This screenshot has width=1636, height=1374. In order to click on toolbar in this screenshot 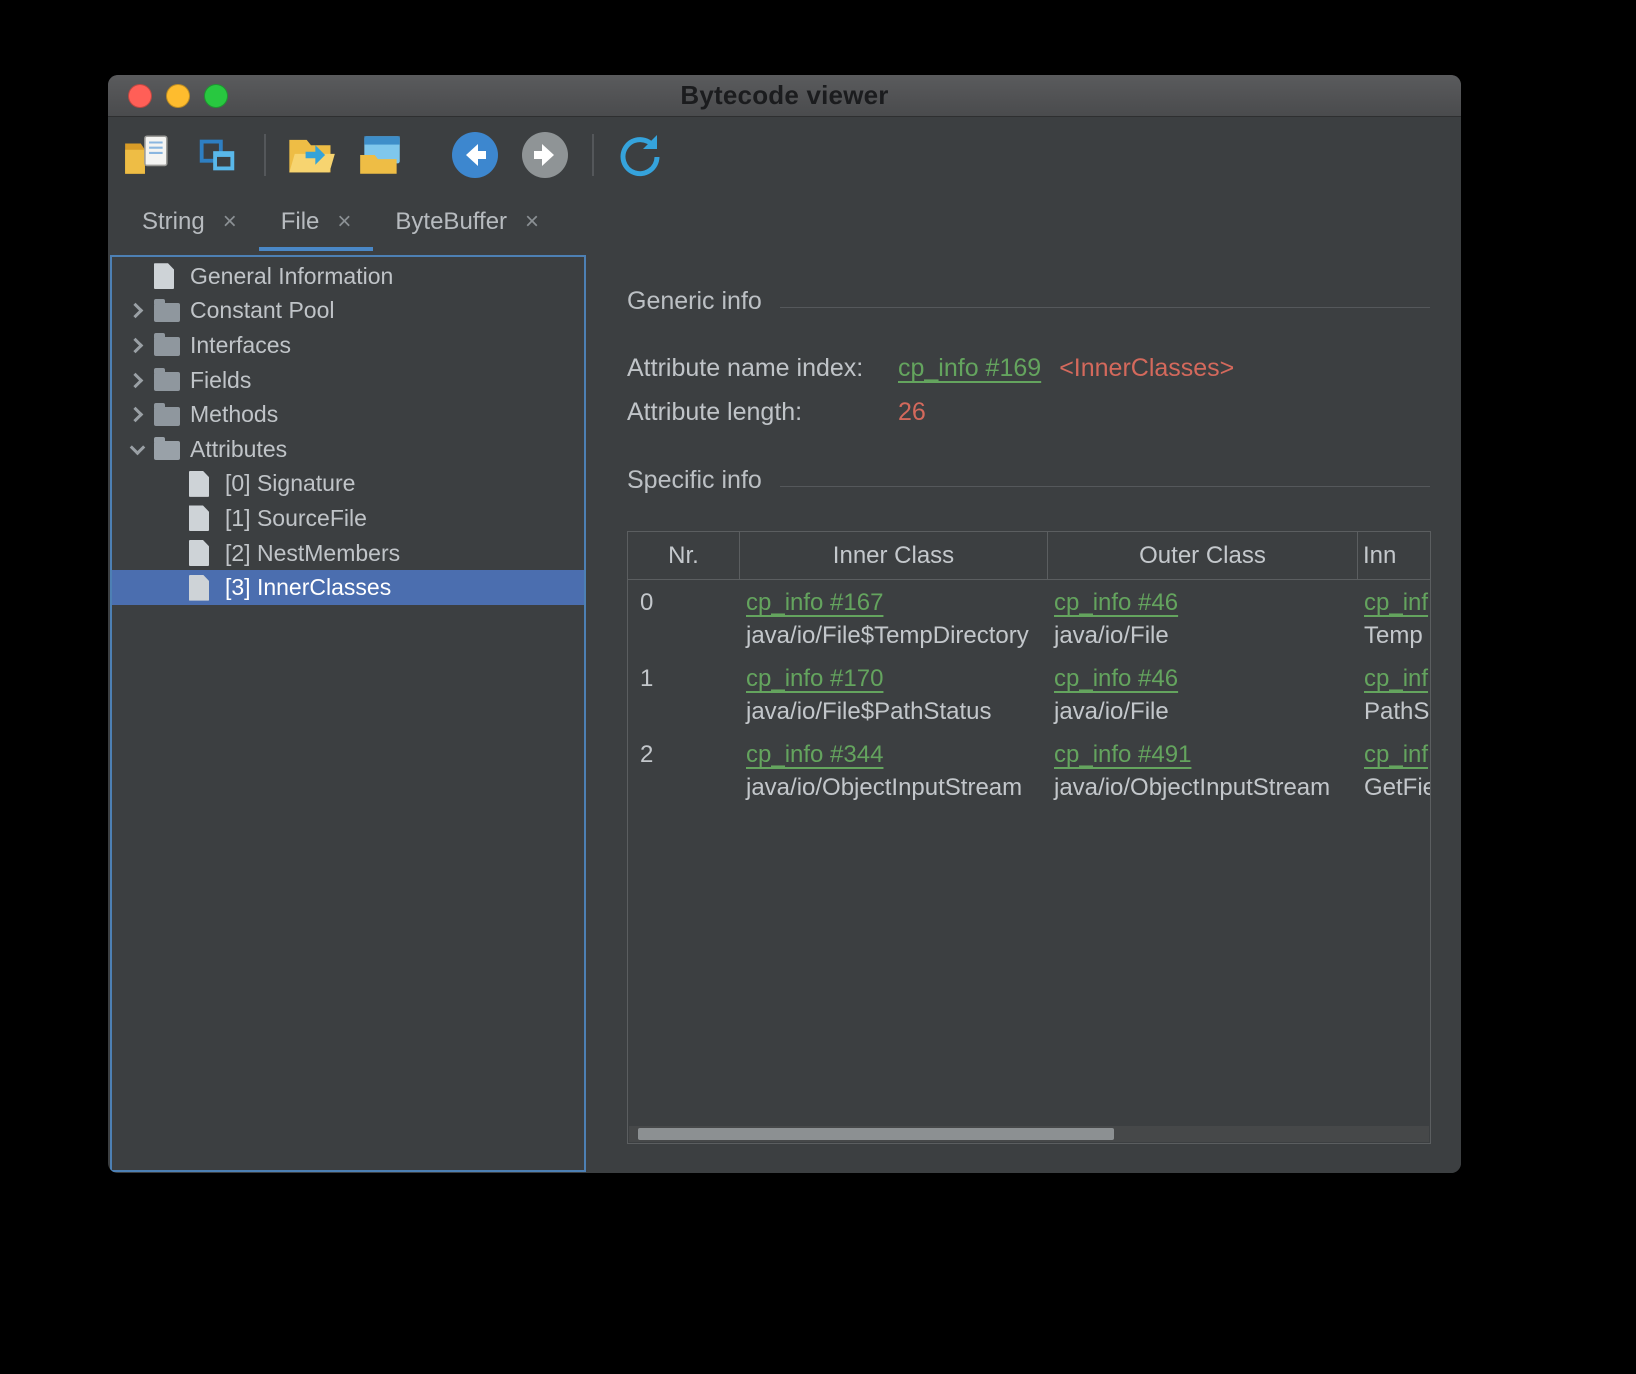, I will do `click(784, 154)`.